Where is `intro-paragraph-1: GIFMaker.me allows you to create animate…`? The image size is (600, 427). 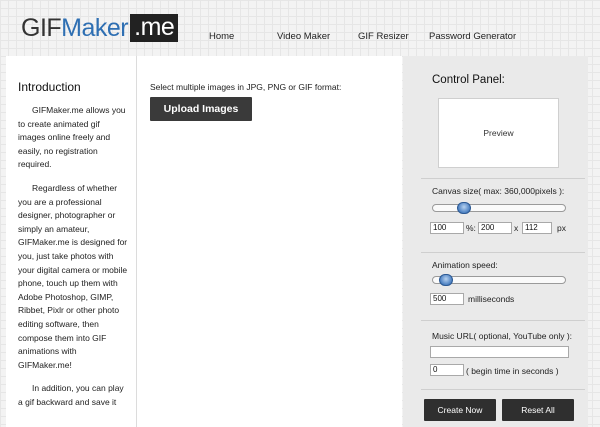
intro-paragraph-1: GIFMaker.me allows you to create animate… is located at coordinates (72, 137).